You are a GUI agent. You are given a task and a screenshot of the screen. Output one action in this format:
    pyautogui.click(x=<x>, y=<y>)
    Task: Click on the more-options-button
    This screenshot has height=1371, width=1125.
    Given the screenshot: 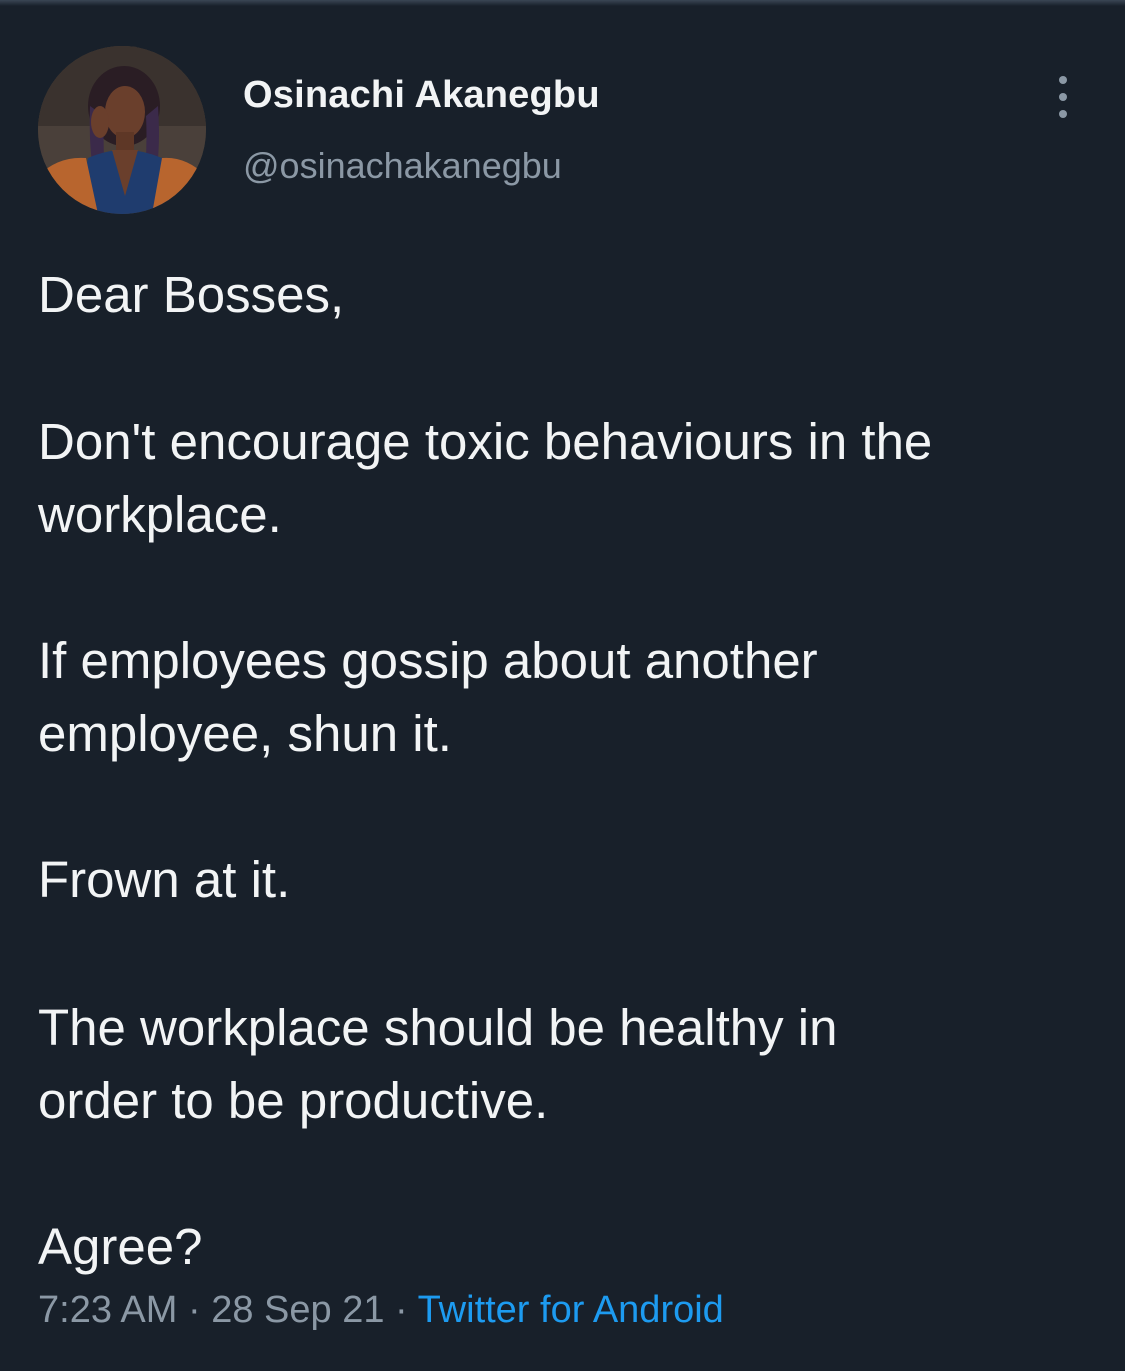 What is the action you would take?
    pyautogui.click(x=1063, y=97)
    